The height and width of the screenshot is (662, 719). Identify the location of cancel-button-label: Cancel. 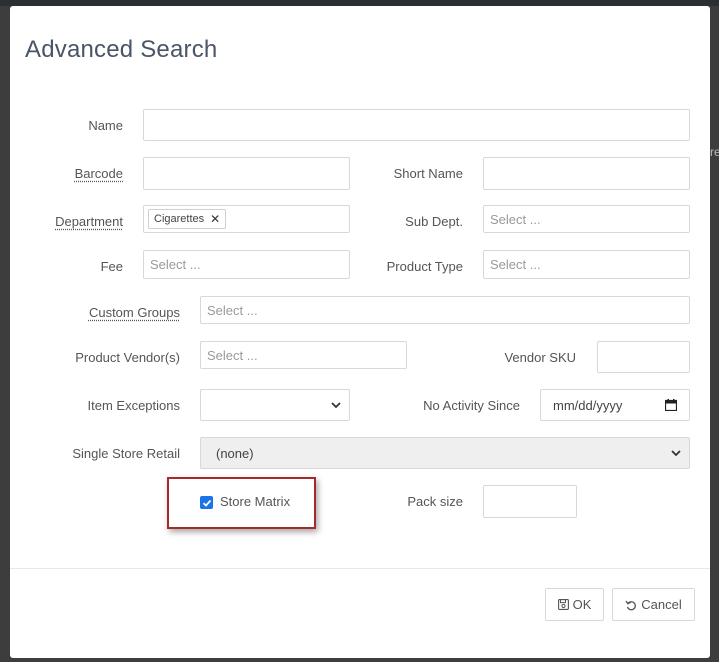
(661, 604).